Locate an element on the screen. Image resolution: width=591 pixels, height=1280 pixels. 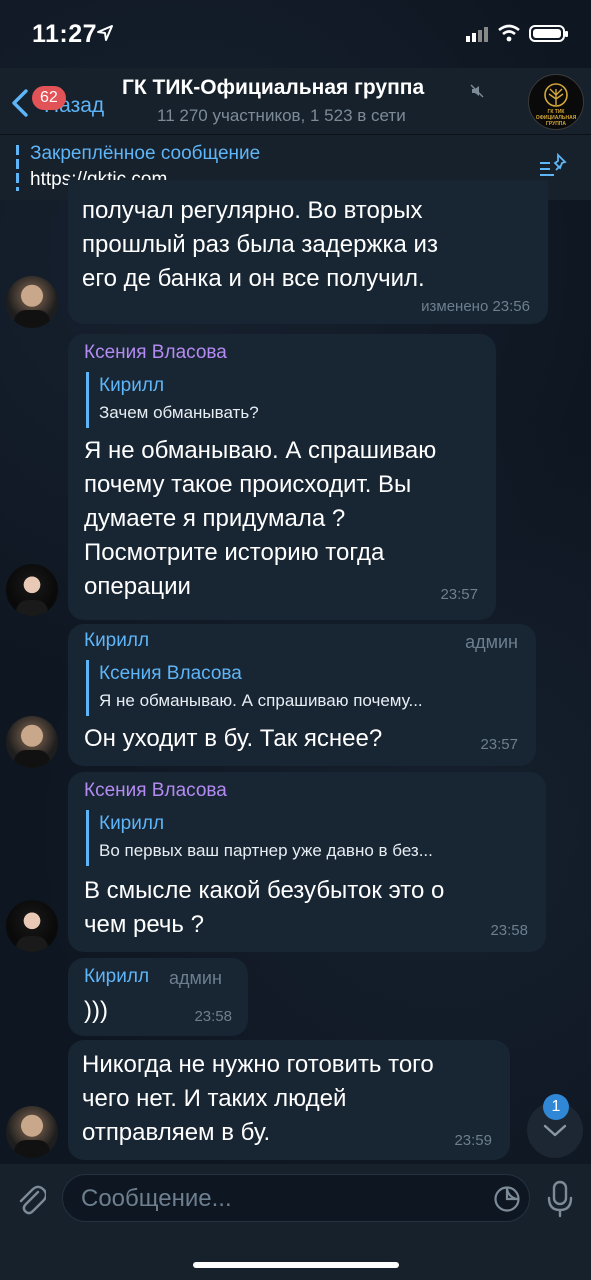
sticker-icon is located at coordinates (507, 1199).